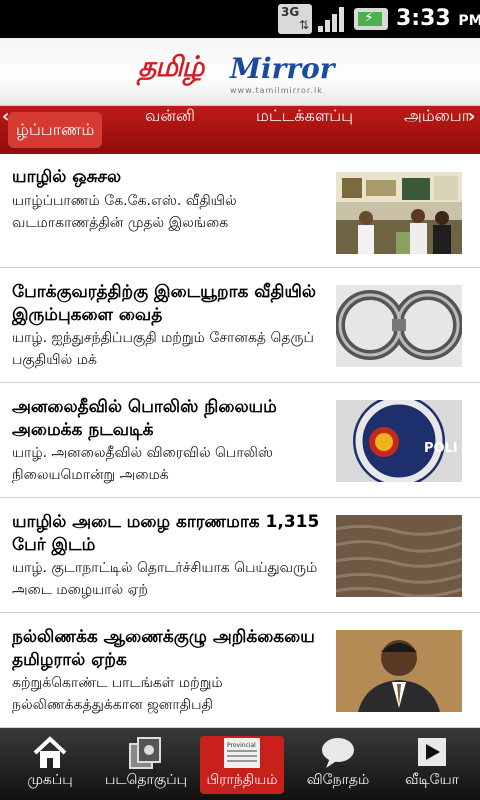 The height and width of the screenshot is (800, 480). What do you see at coordinates (432, 753) in the screenshot?
I see `video-play-icon` at bounding box center [432, 753].